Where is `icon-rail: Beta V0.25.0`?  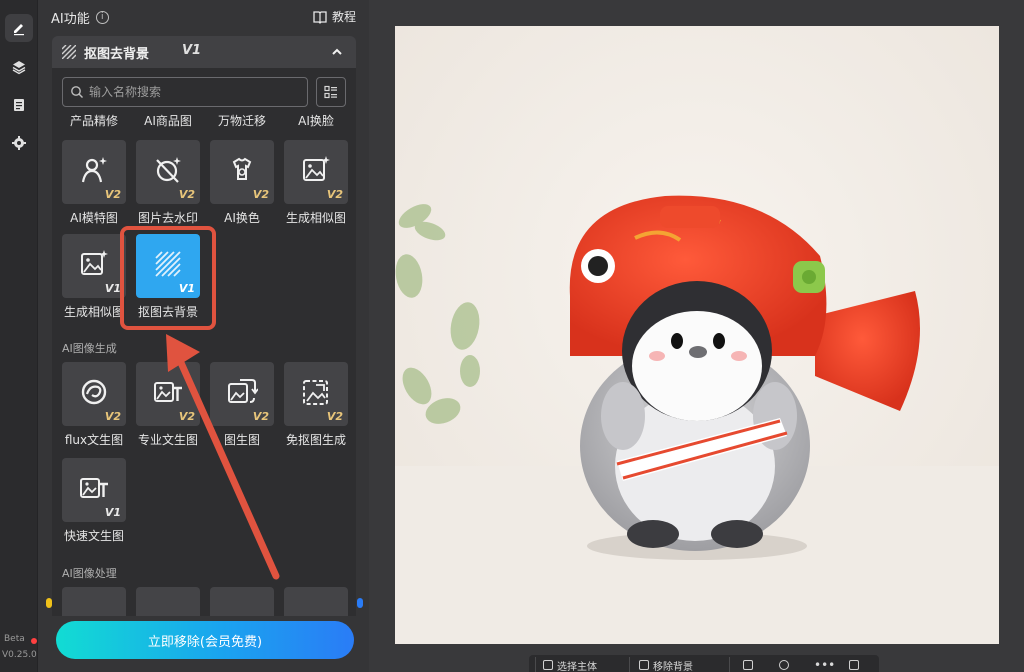
icon-rail: Beta V0.25.0 is located at coordinates (19, 336).